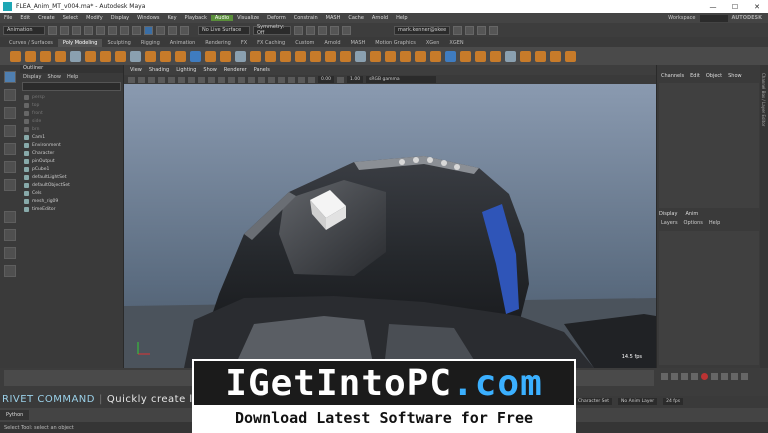 The image size is (768, 433). Describe the element at coordinates (172, 30) in the screenshot. I see `snap-point-icon` at that location.